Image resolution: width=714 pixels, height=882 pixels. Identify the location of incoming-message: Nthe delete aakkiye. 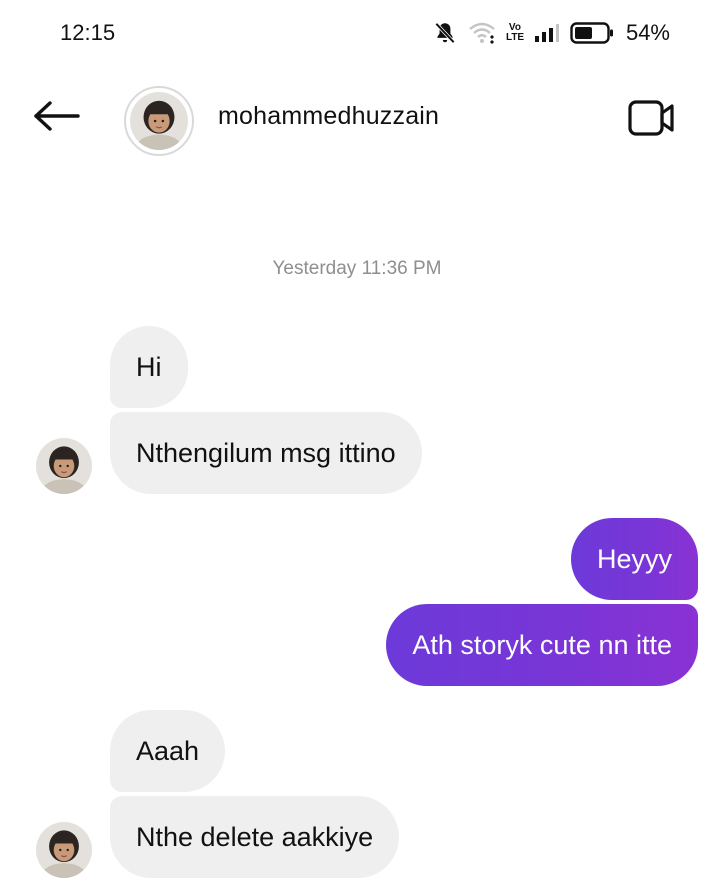
(255, 837).